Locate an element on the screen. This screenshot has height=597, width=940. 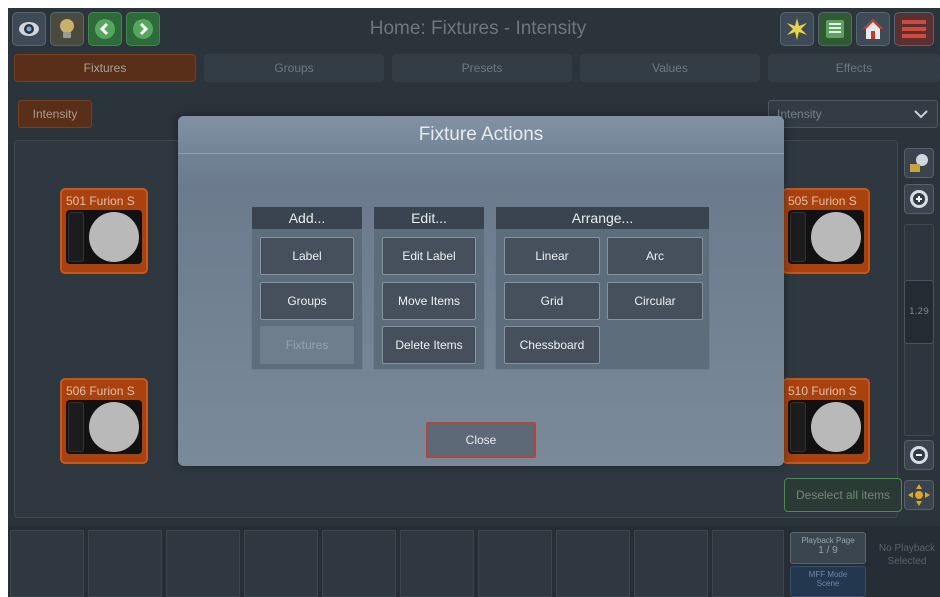
home-button is located at coordinates (873, 29).